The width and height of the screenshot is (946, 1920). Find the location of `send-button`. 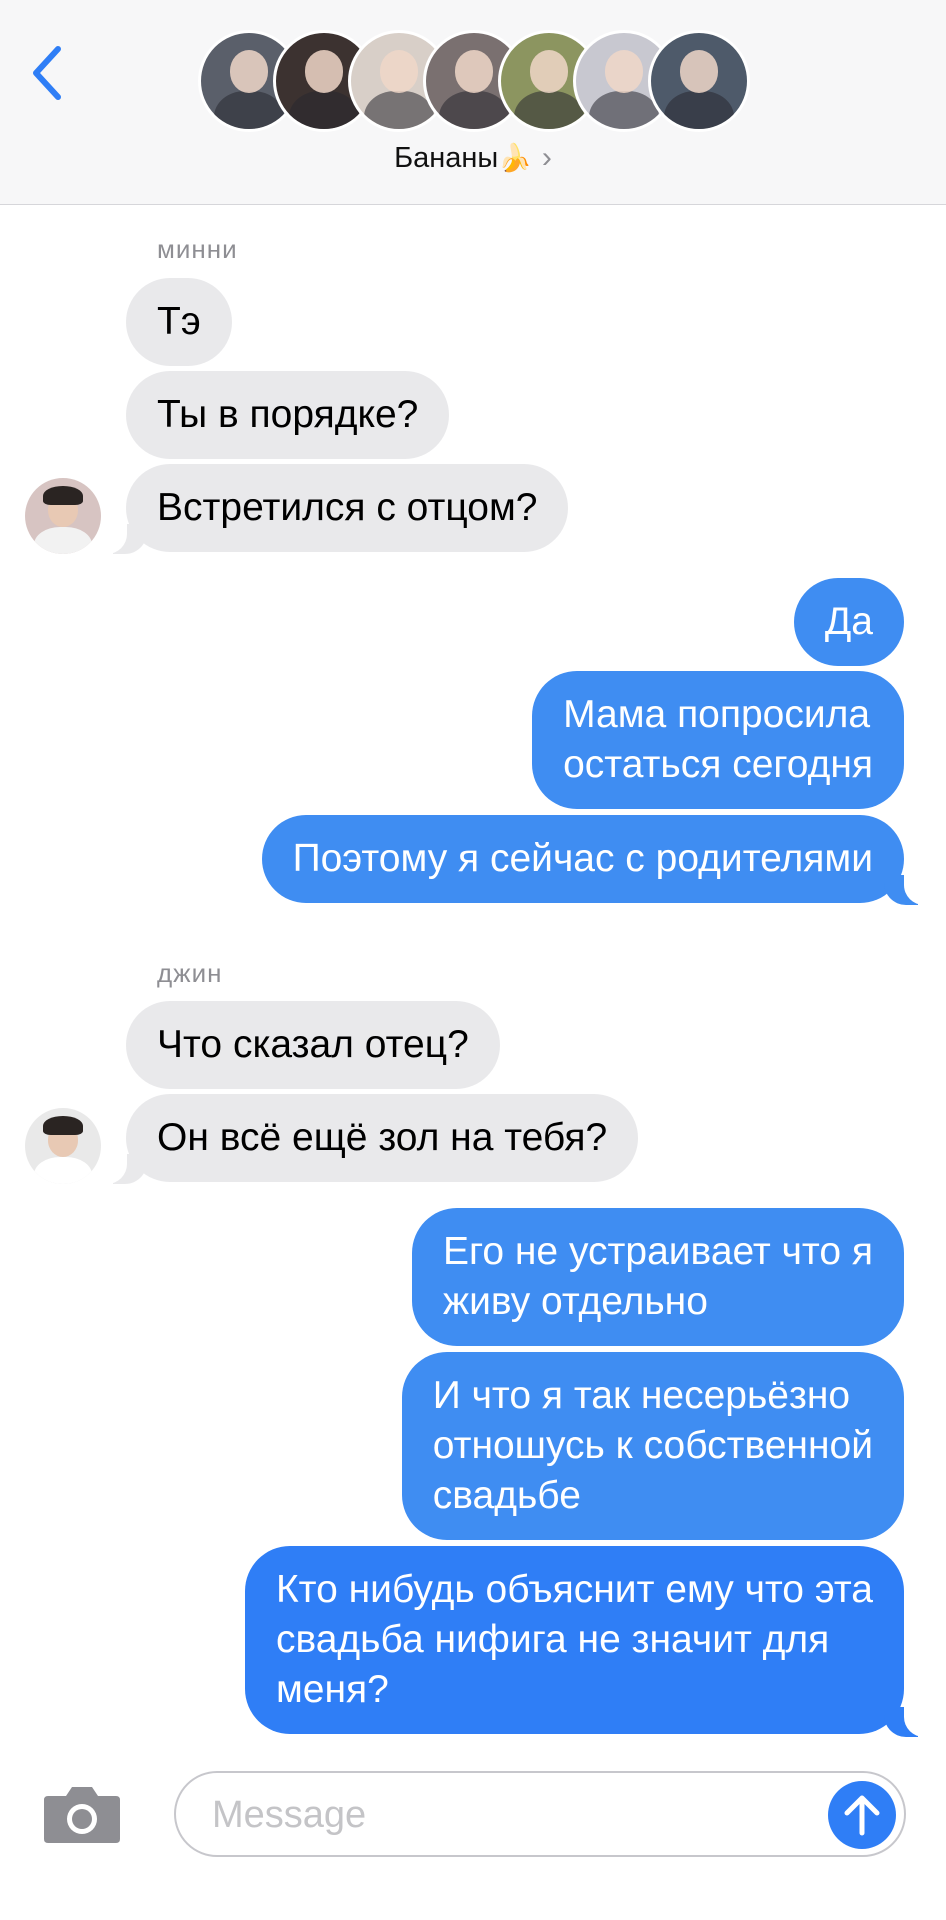

send-button is located at coordinates (862, 1815).